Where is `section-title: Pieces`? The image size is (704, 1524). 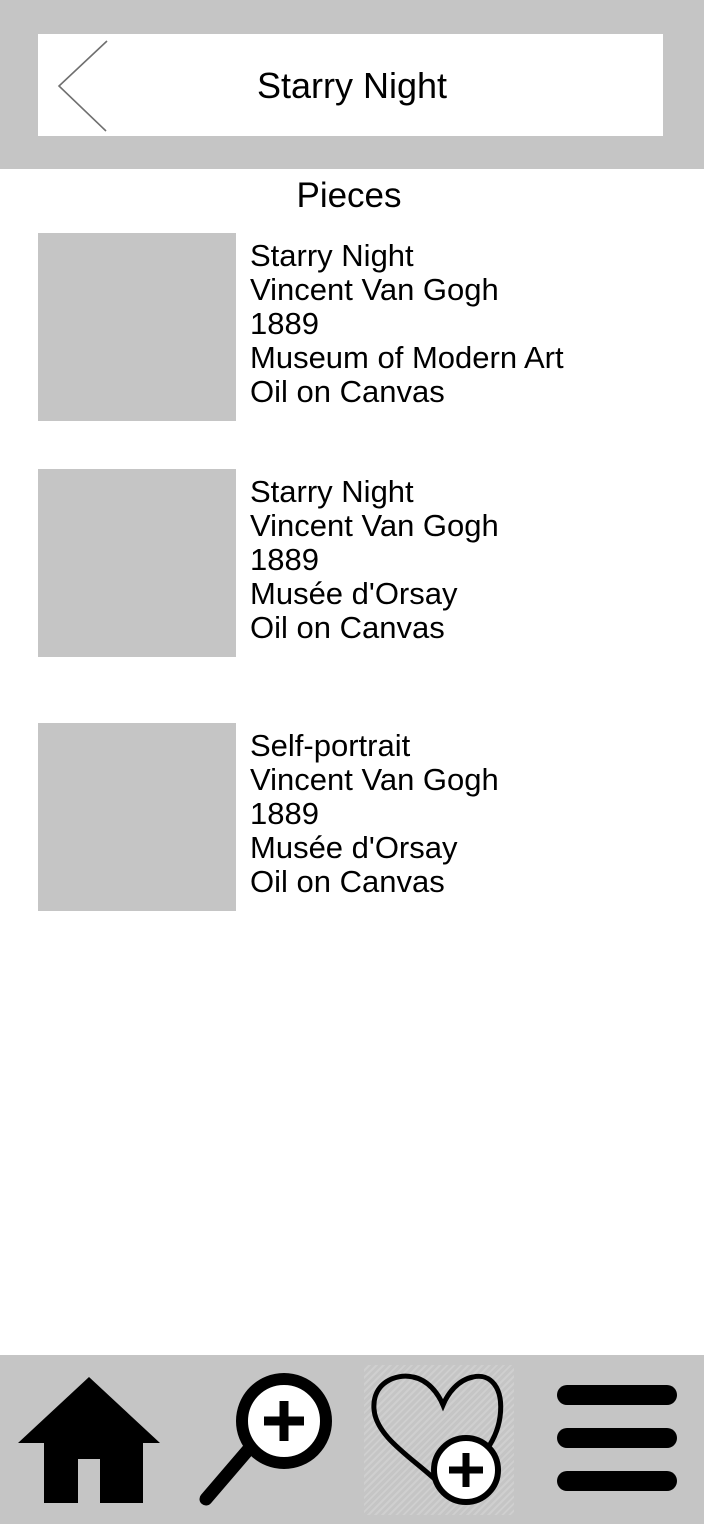 section-title: Pieces is located at coordinates (349, 195).